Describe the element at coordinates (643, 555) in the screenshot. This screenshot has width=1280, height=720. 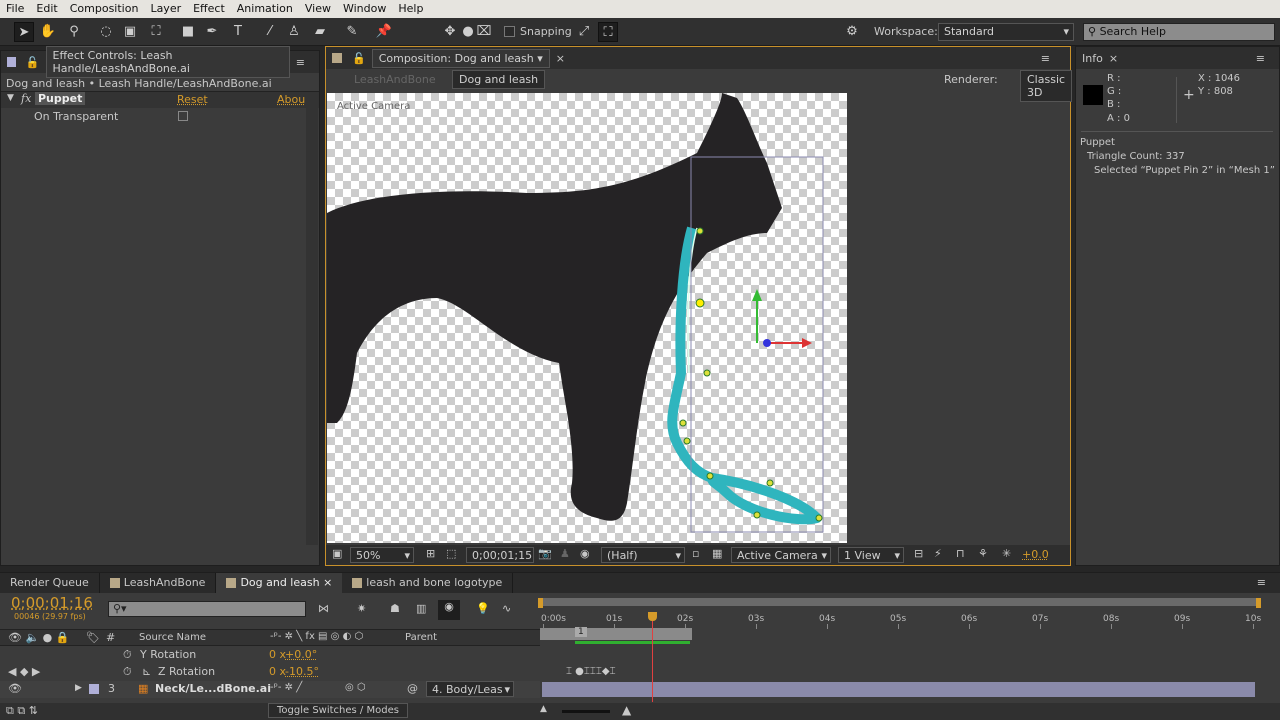
I see `resolution-select: (Half) ▾` at that location.